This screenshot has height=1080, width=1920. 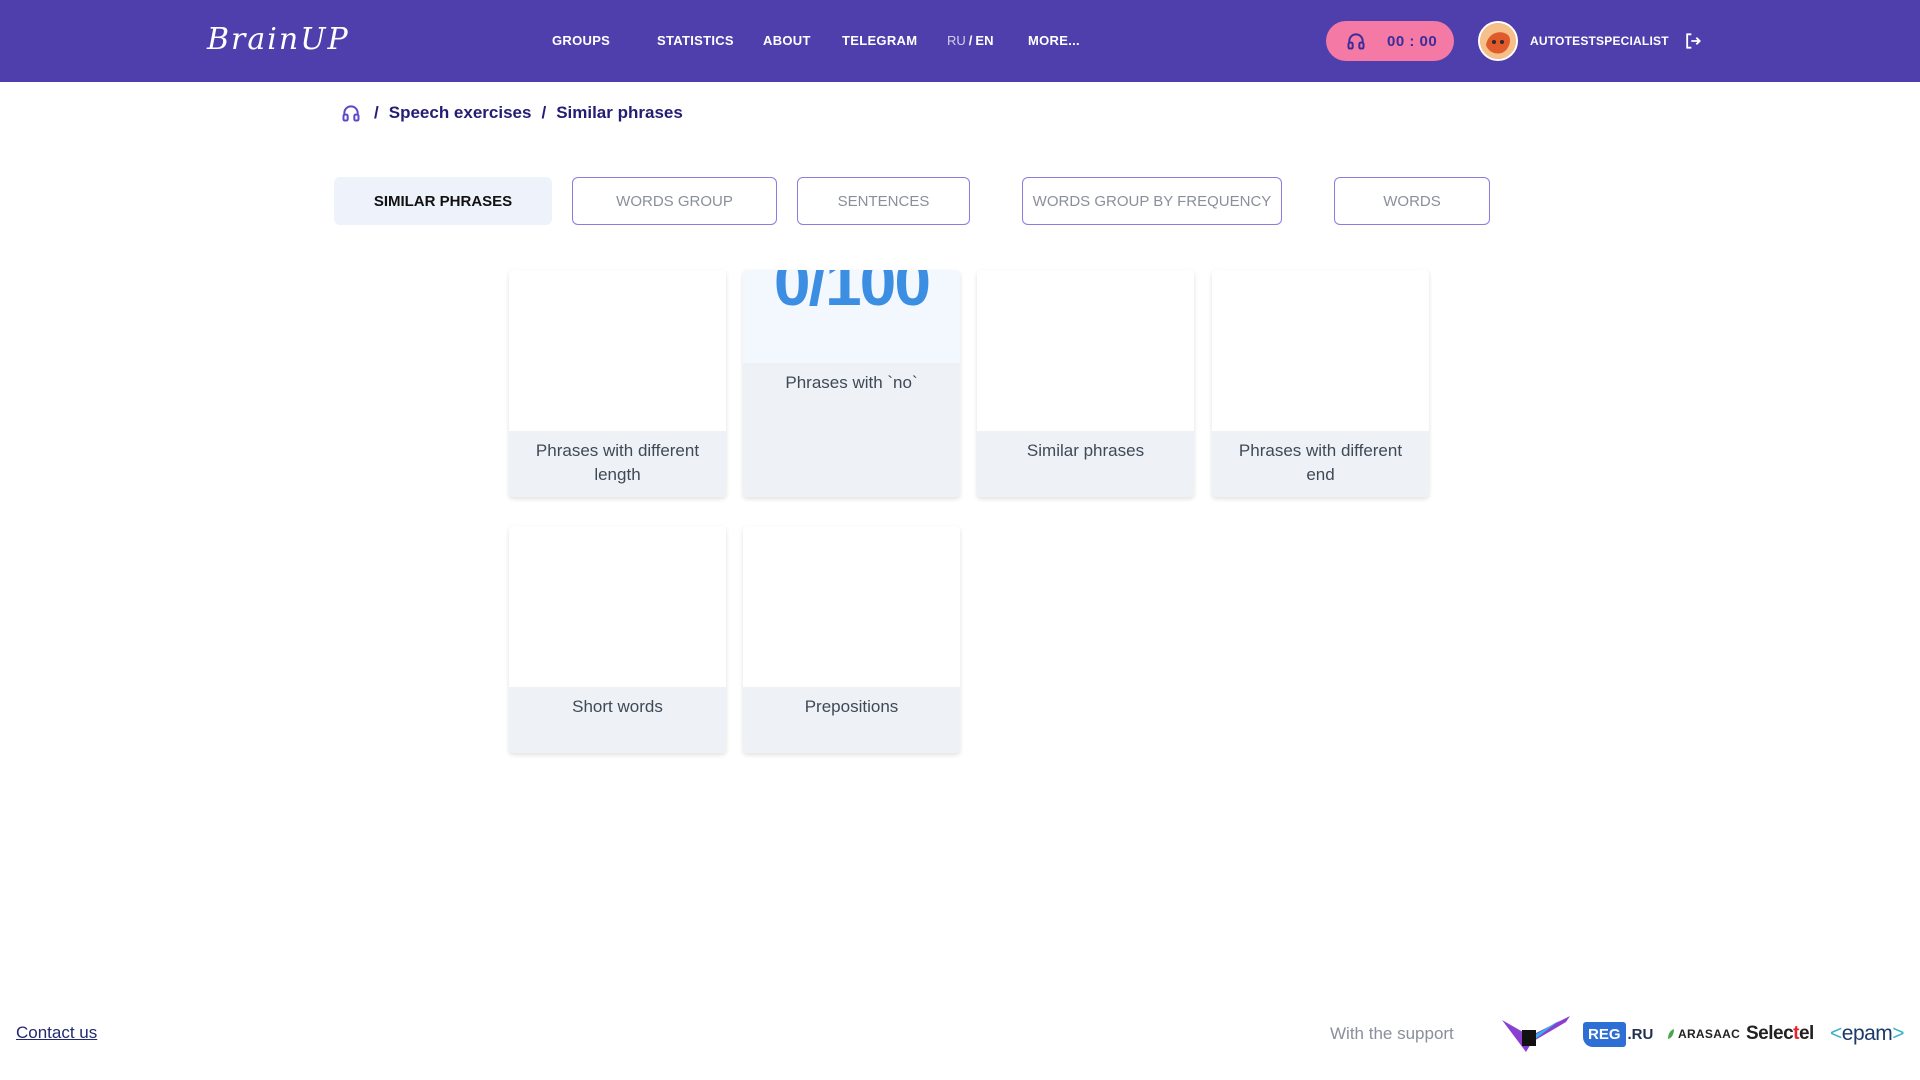 What do you see at coordinates (617, 462) in the screenshot?
I see `card-label: Phrases with different length` at bounding box center [617, 462].